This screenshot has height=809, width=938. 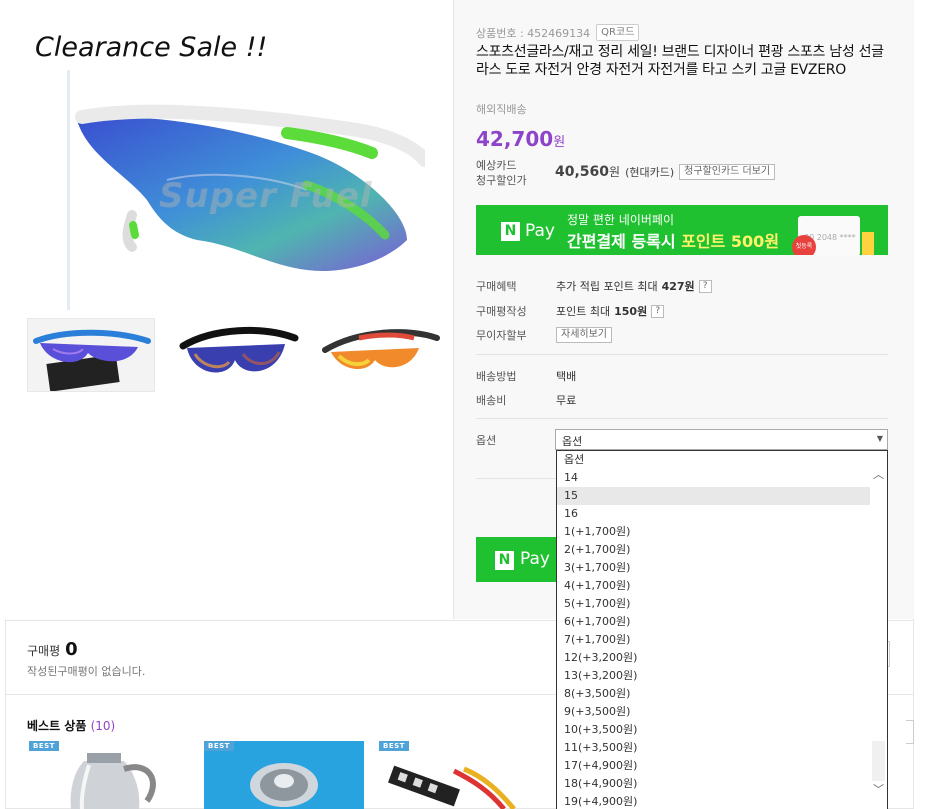 What do you see at coordinates (713, 514) in the screenshot?
I see `option-item: 16` at bounding box center [713, 514].